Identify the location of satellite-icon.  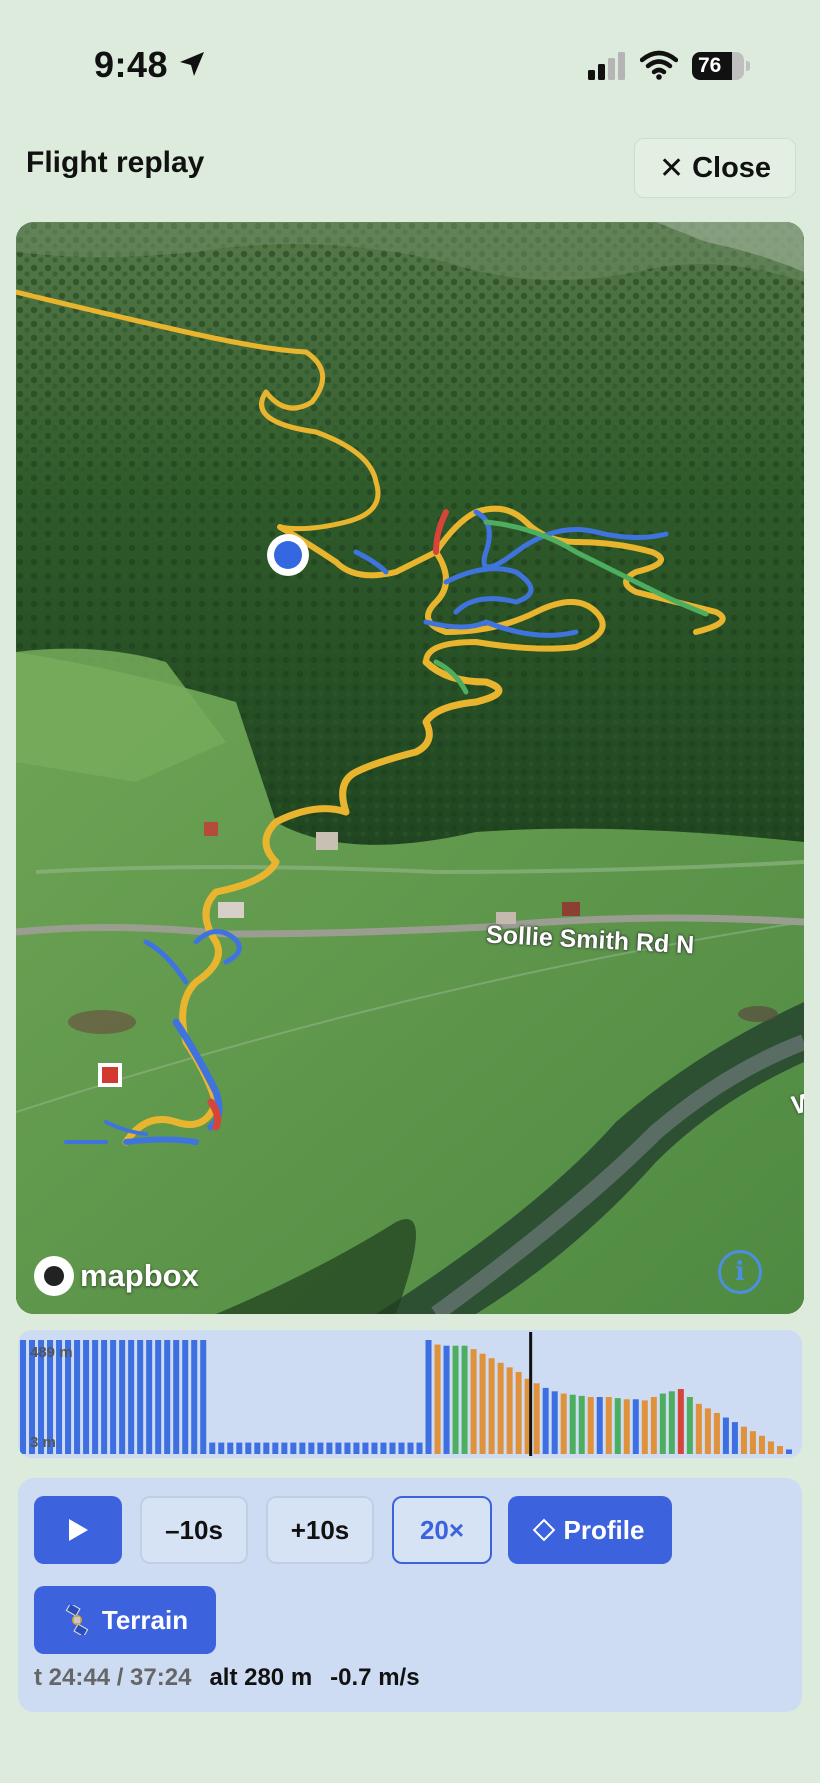
(77, 1620).